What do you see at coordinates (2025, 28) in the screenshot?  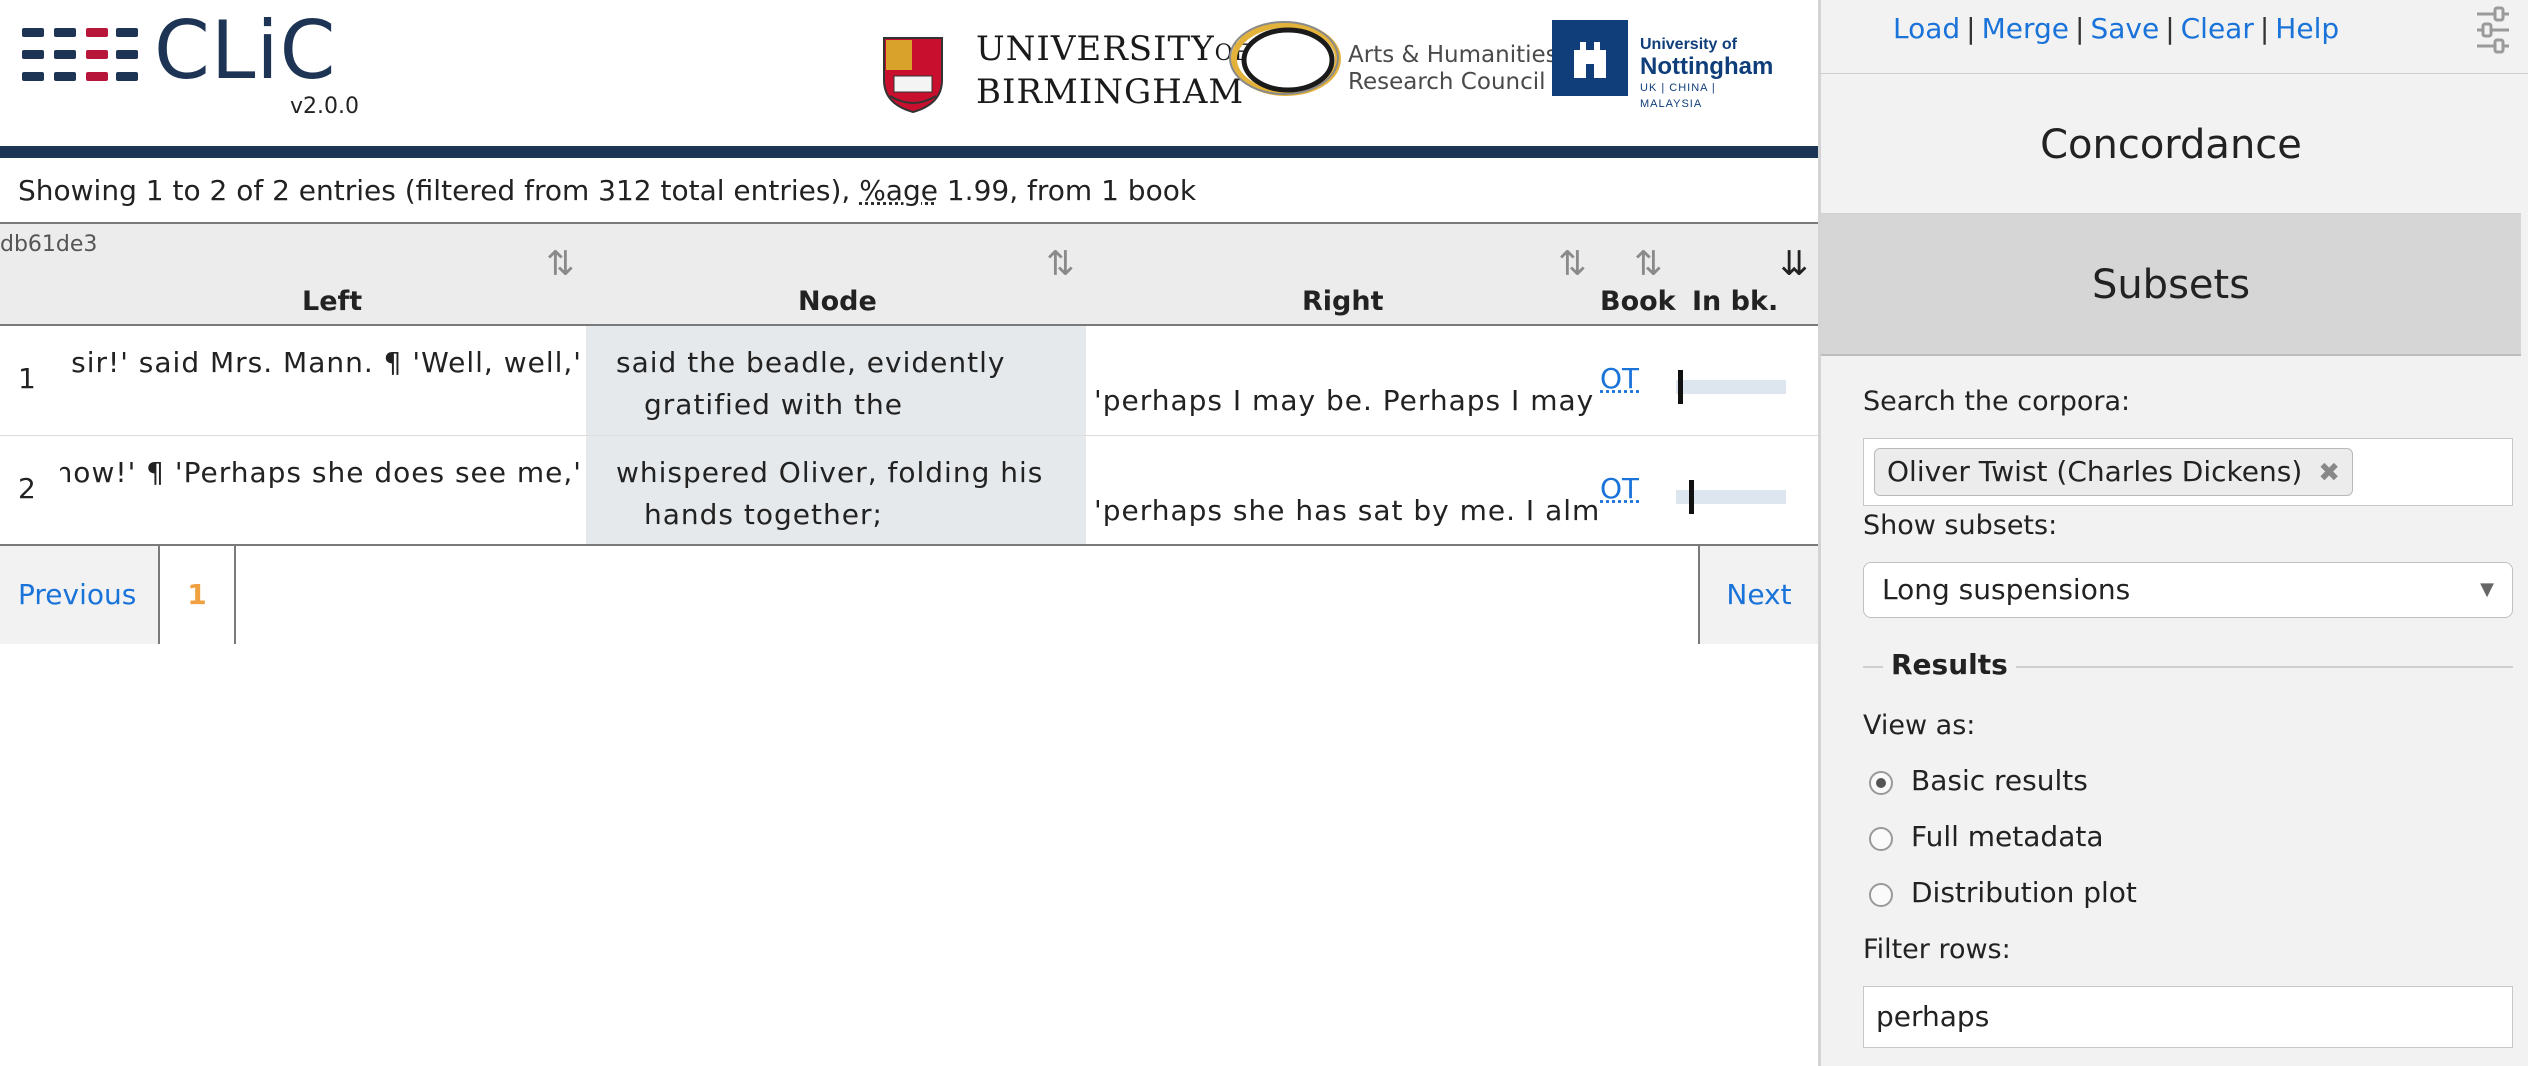 I see `merge-link: Merge` at bounding box center [2025, 28].